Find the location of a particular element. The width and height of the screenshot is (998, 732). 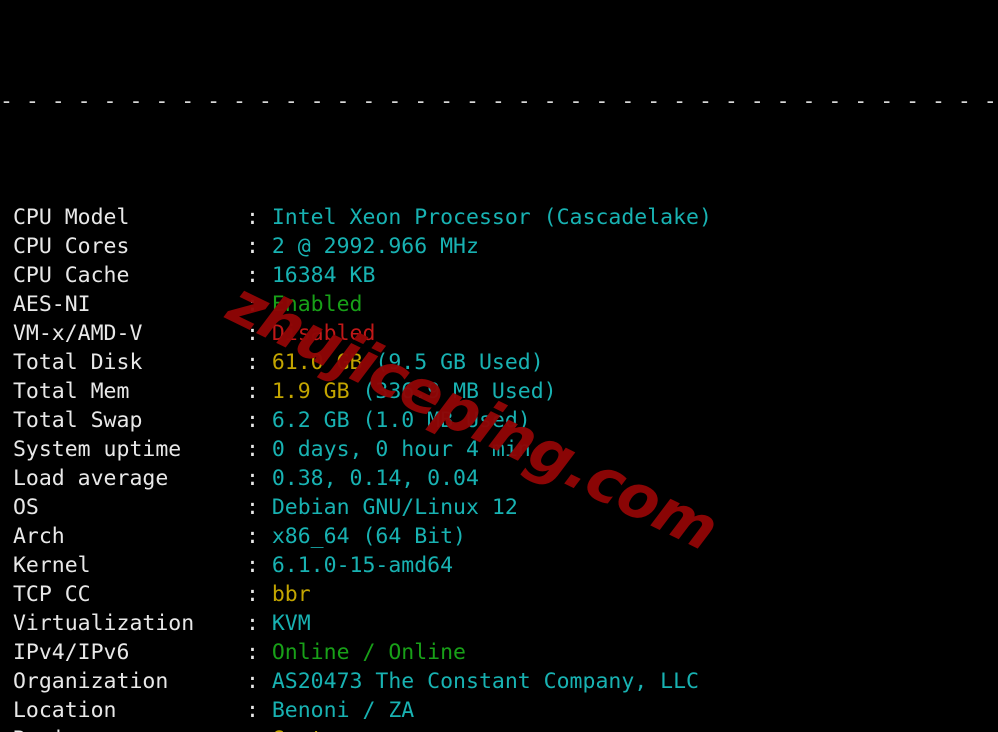

system-info-row: Load average : 0.38, 0.14, 0.04 is located at coordinates (499, 478).